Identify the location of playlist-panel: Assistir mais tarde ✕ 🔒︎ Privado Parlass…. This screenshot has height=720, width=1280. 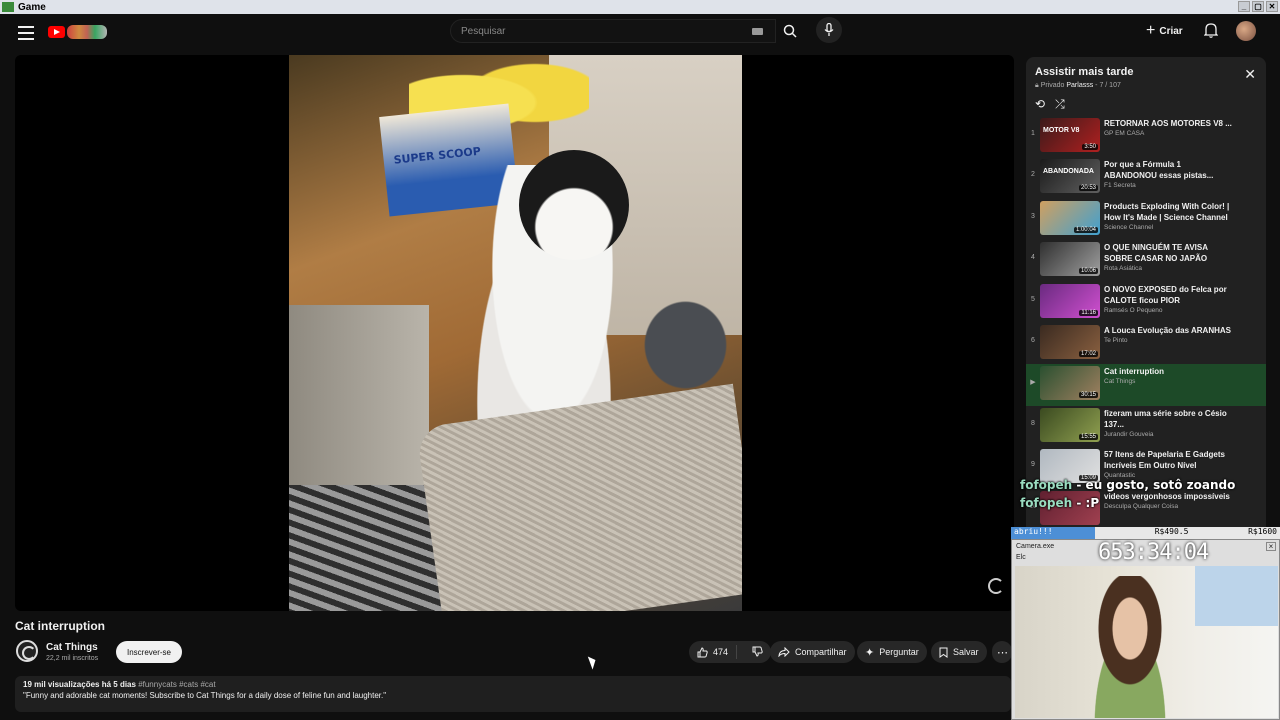
(1146, 292).